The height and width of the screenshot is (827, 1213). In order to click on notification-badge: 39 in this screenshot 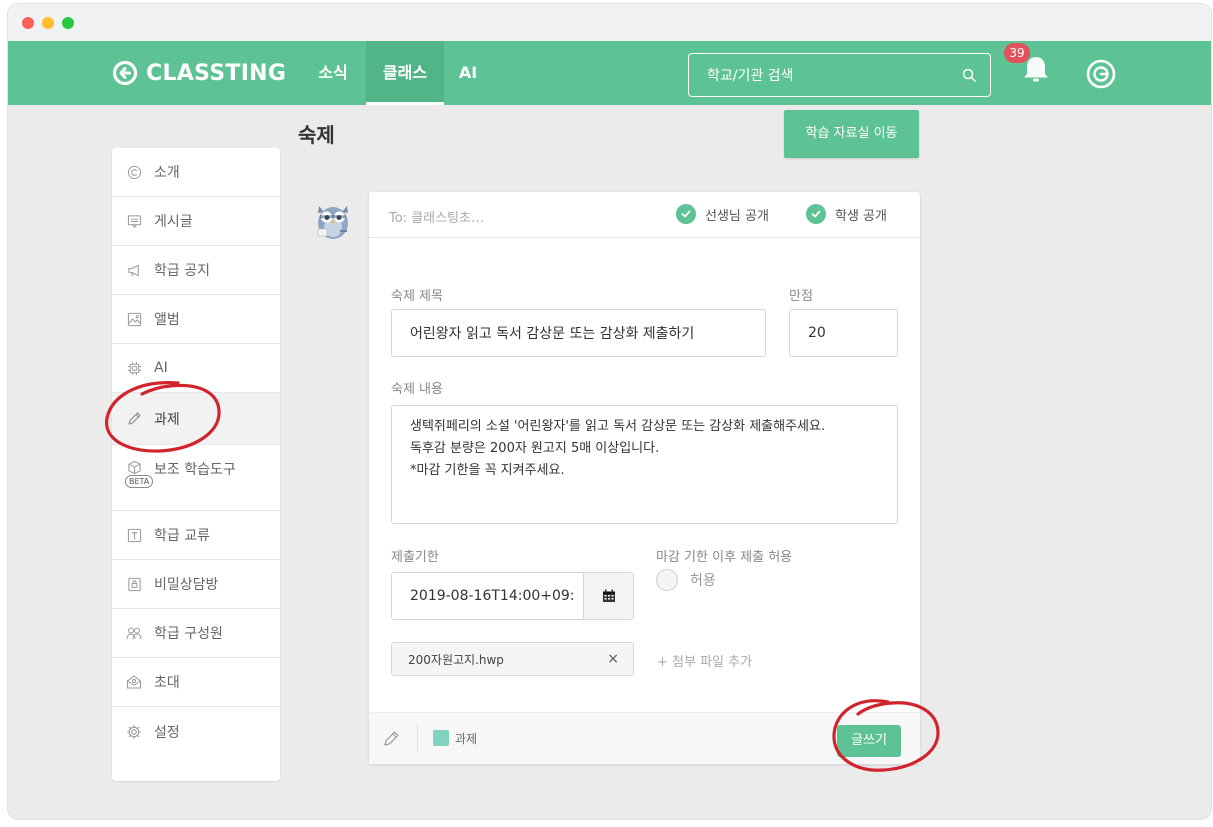, I will do `click(1017, 53)`.